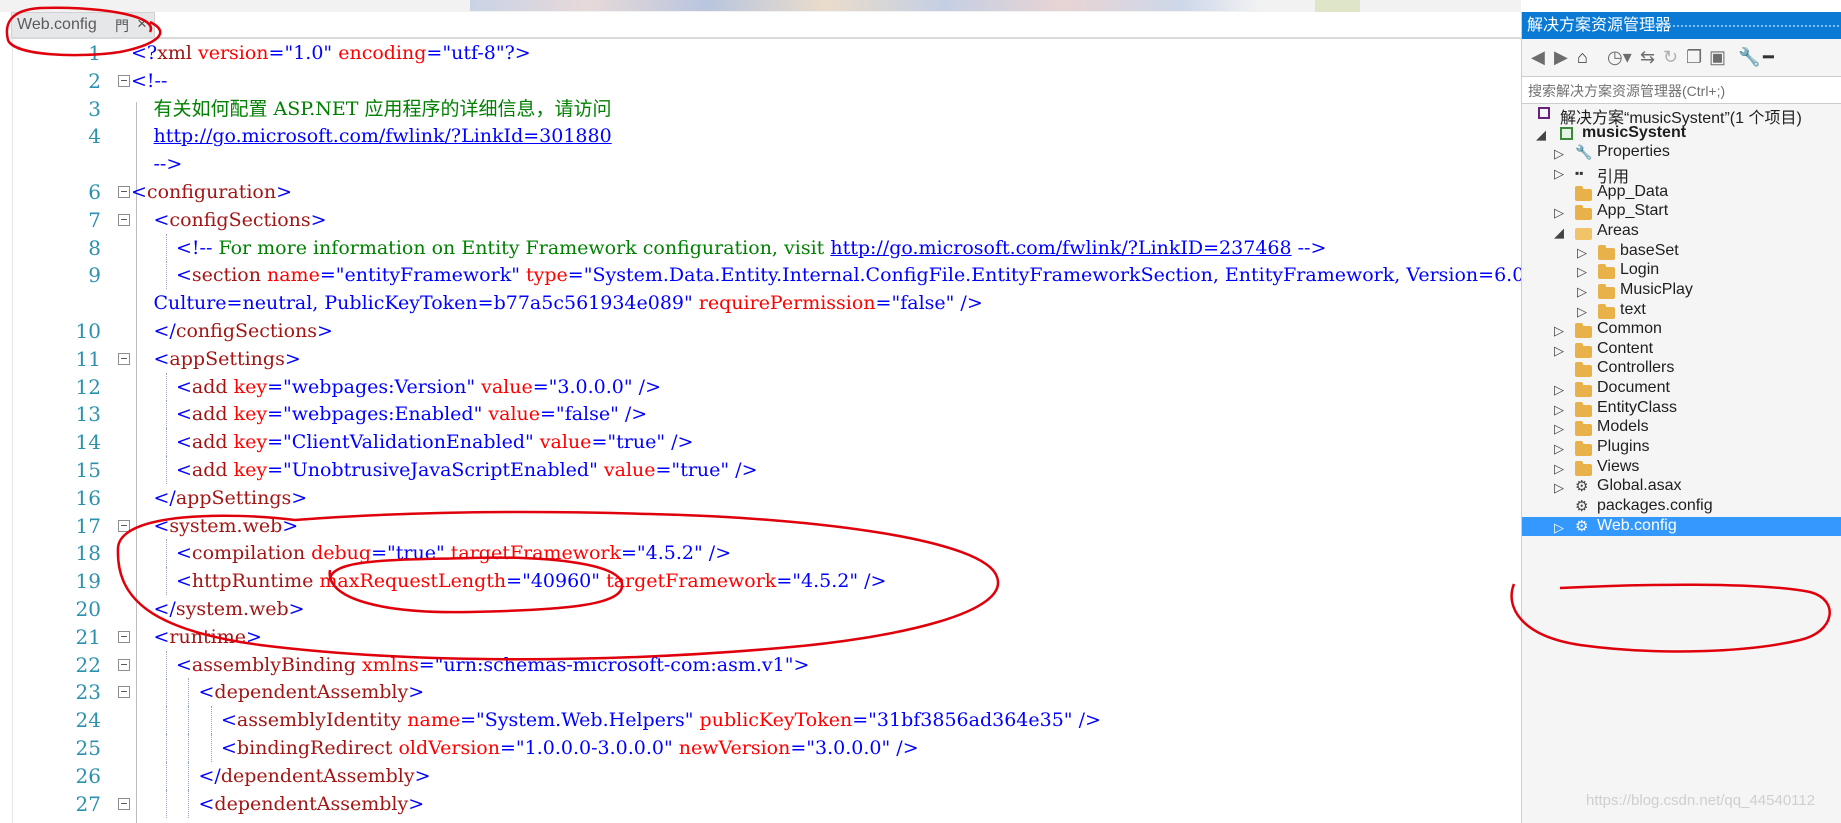 The image size is (1841, 823). What do you see at coordinates (1681, 271) in the screenshot?
I see `tree-item: ▷ Login` at bounding box center [1681, 271].